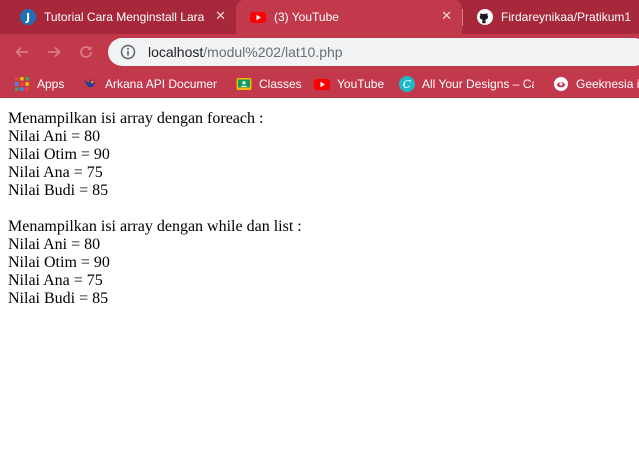 The width and height of the screenshot is (639, 455). What do you see at coordinates (373, 52) in the screenshot?
I see `address-bar: localhost/modul%202/lat10.php` at bounding box center [373, 52].